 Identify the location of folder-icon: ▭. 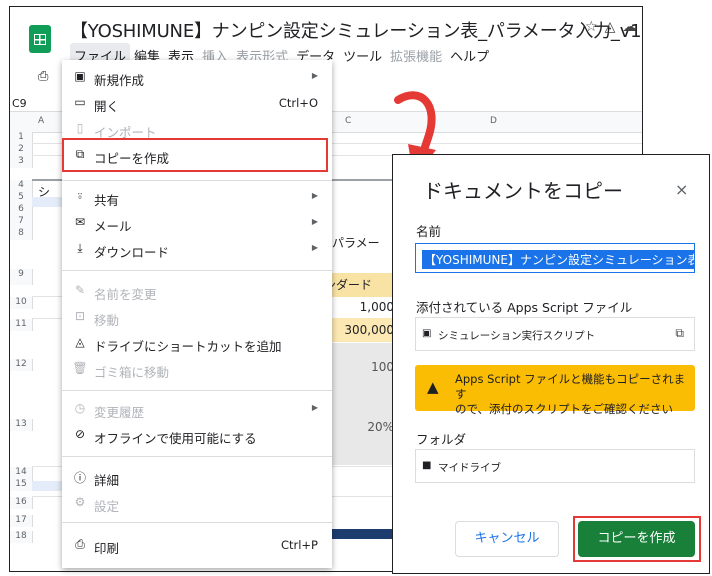
(80, 102).